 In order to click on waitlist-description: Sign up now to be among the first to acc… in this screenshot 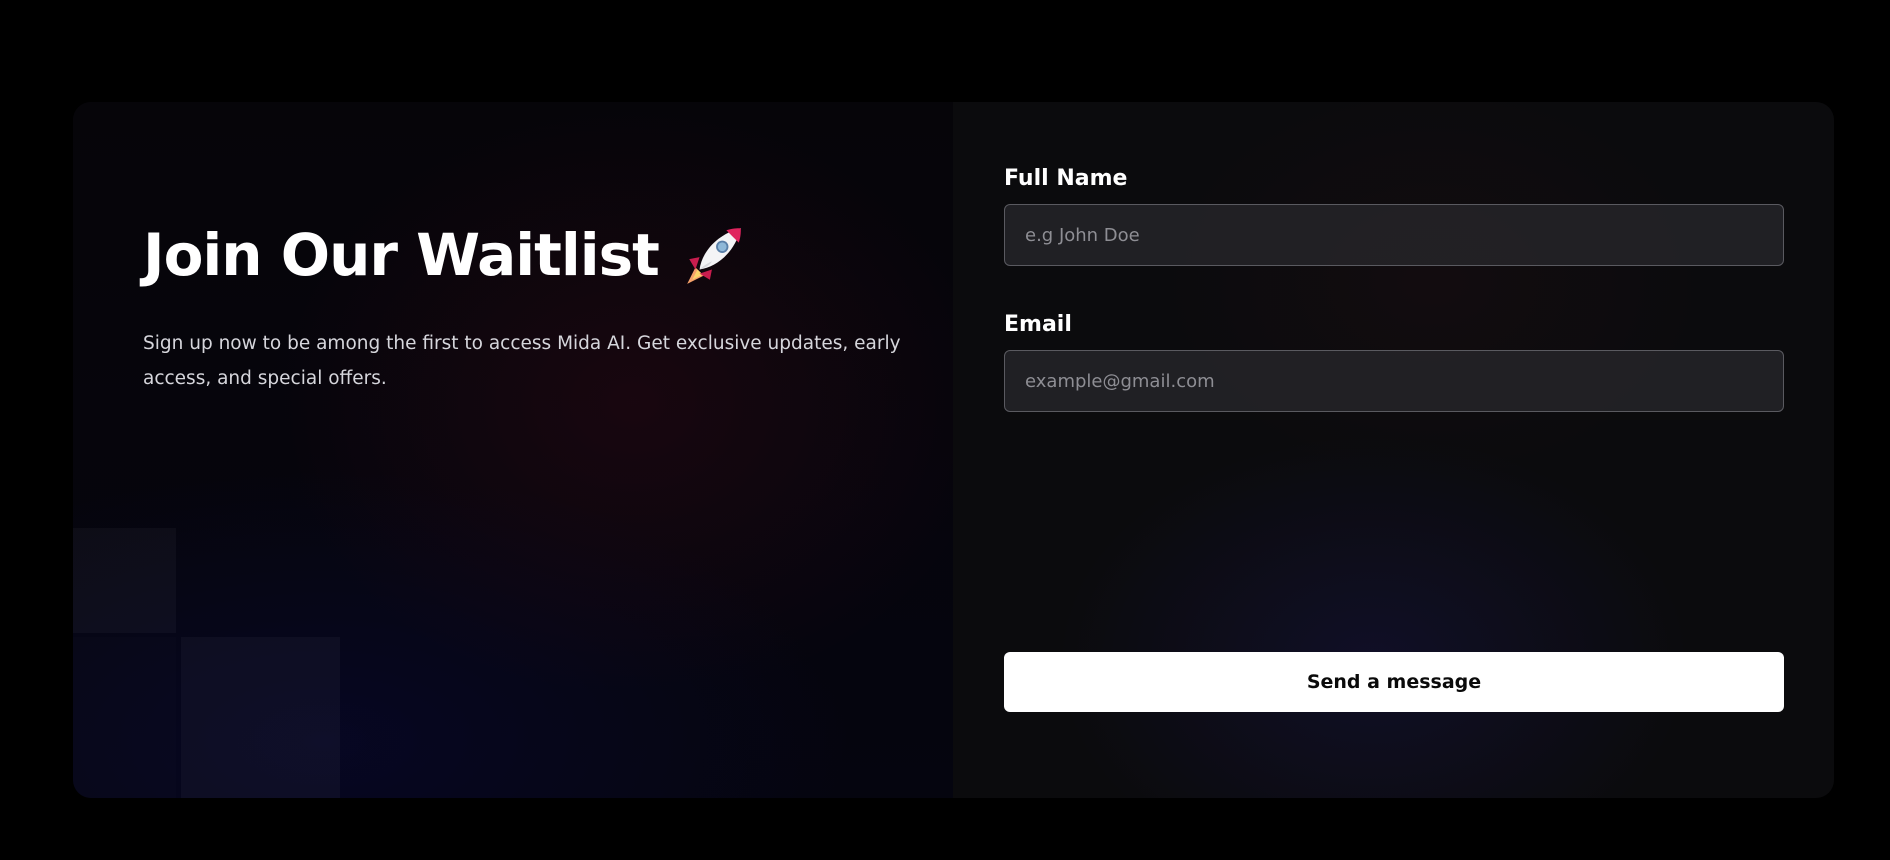, I will do `click(522, 361)`.